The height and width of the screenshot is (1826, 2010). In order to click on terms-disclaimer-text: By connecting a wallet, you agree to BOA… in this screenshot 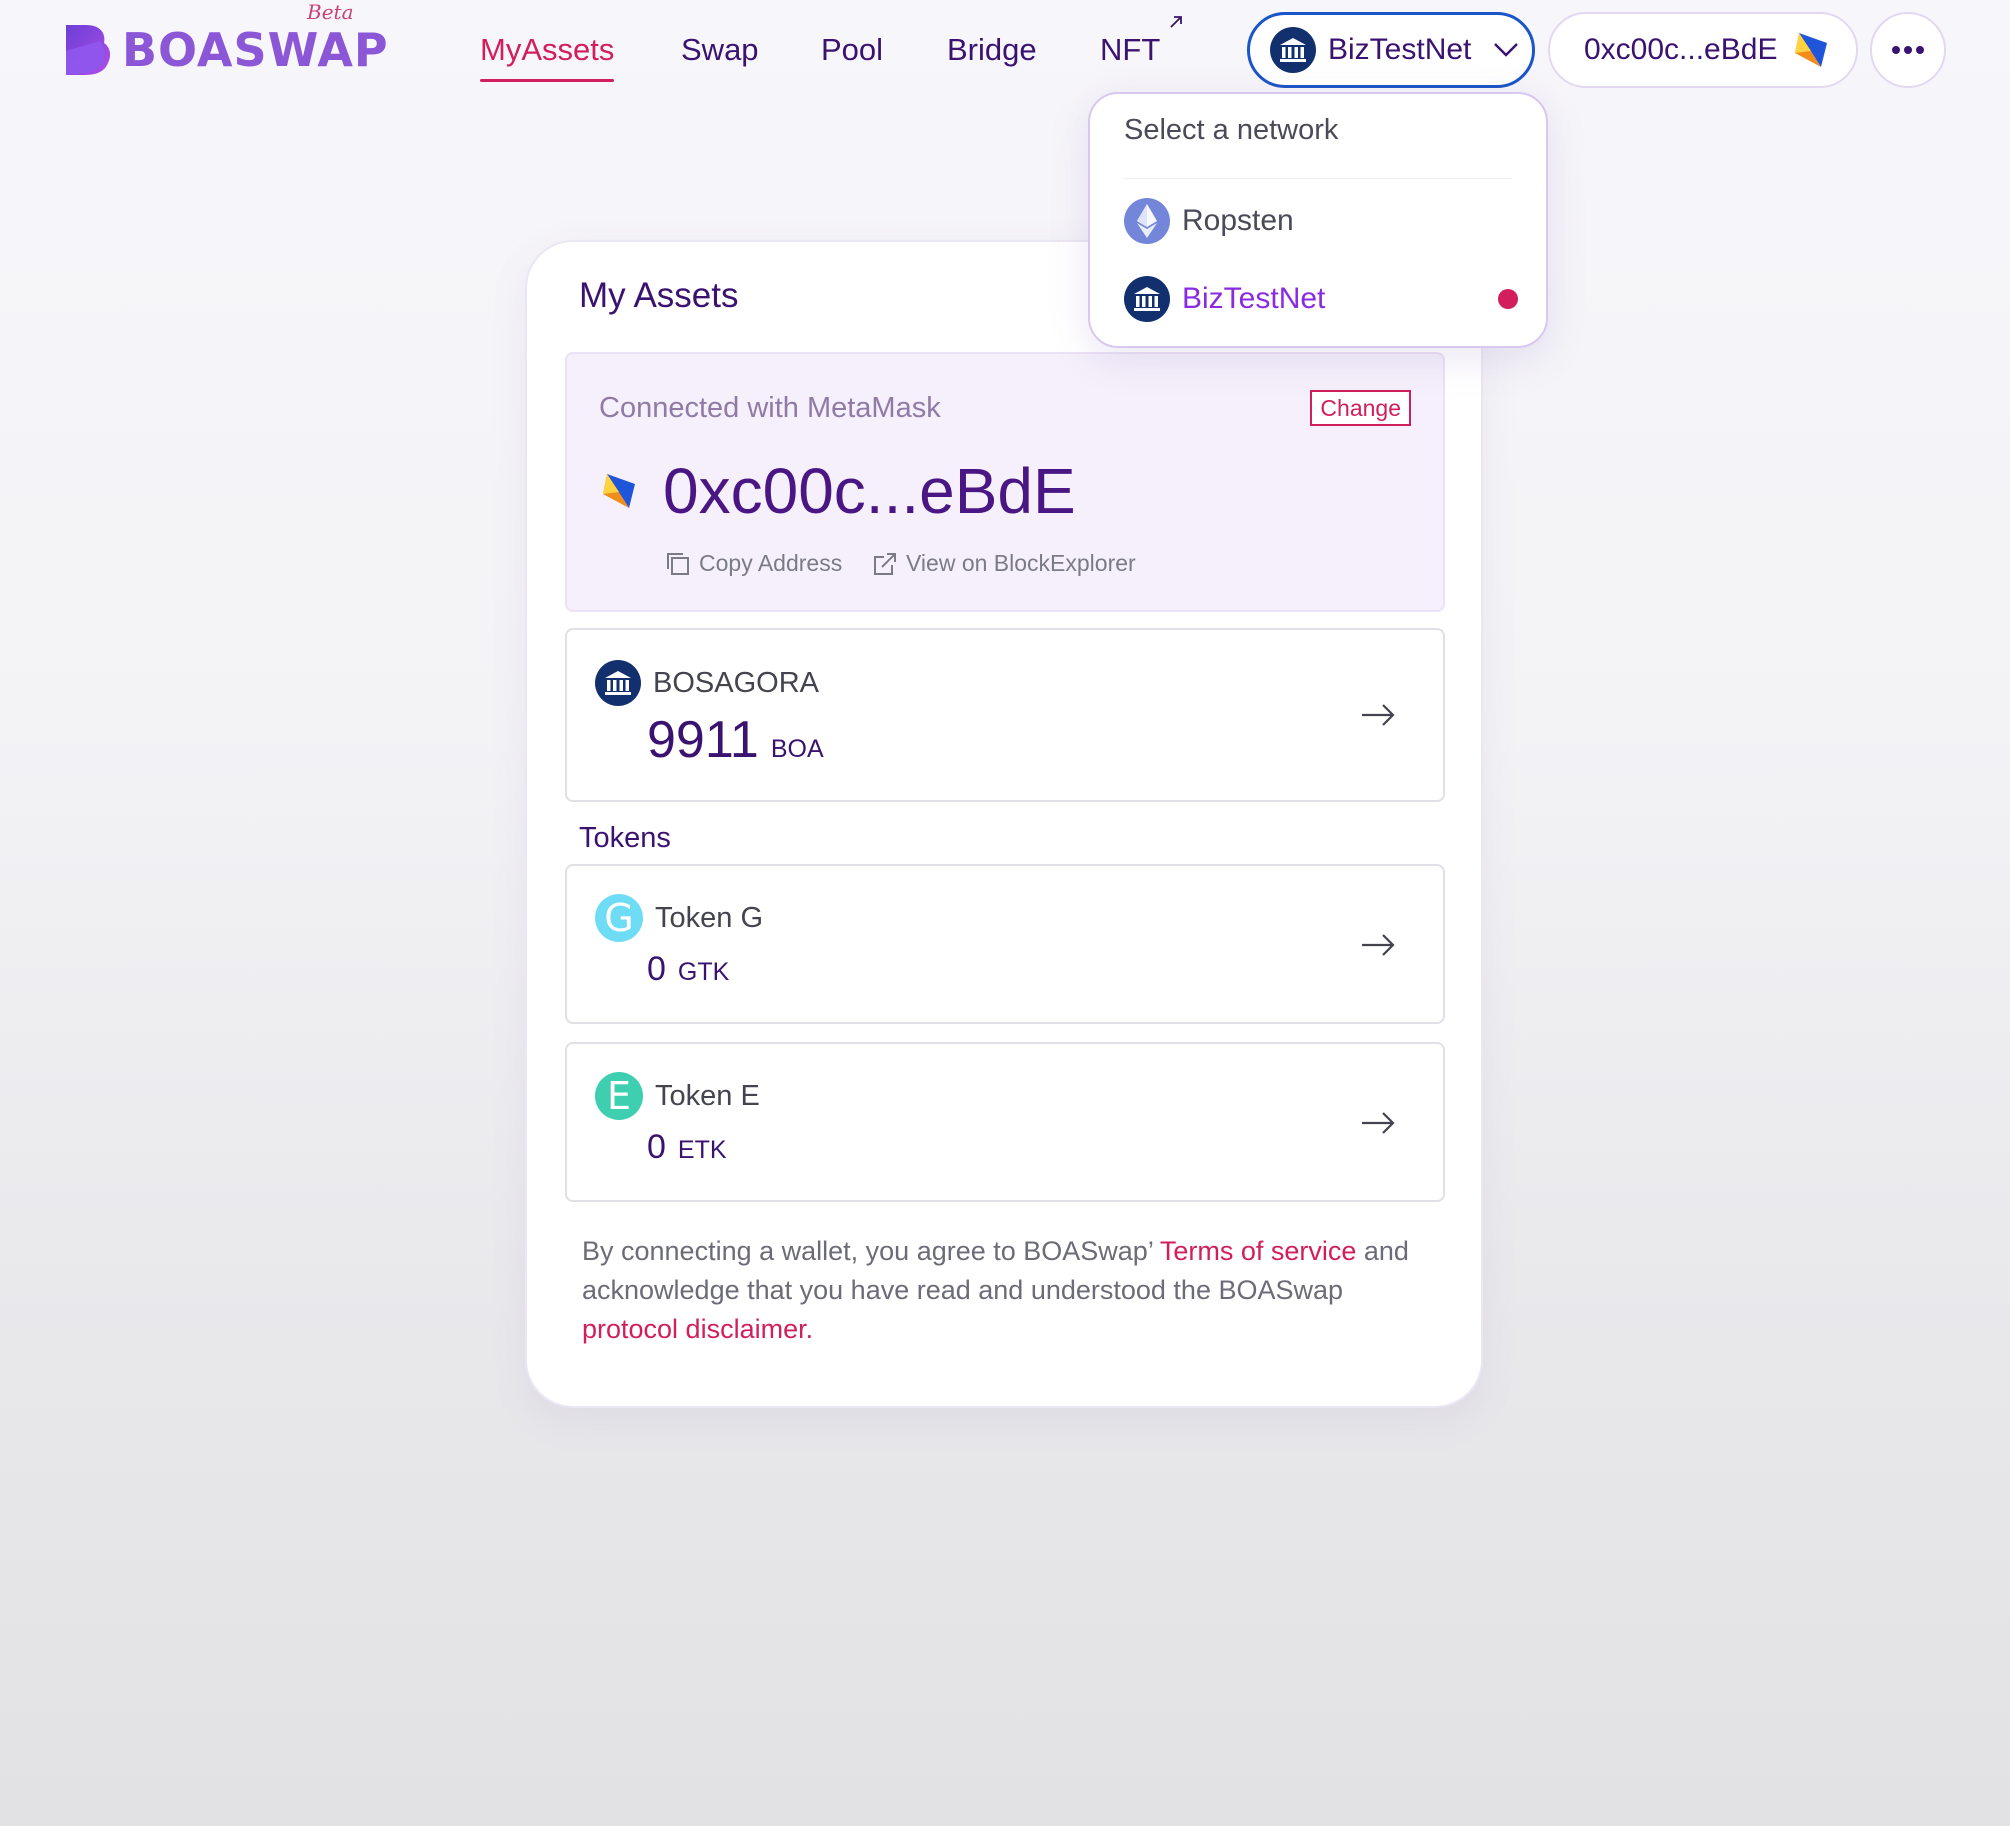, I will do `click(1012, 1290)`.